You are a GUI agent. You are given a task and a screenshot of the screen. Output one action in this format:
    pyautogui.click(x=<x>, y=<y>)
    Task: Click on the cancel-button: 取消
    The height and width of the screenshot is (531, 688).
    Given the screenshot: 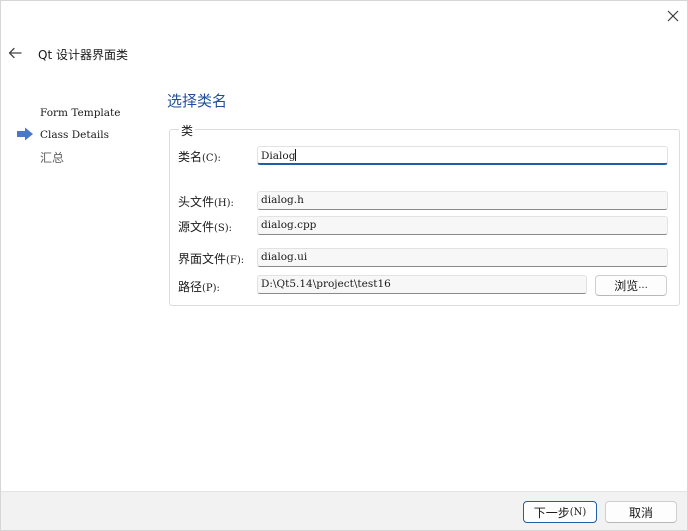 What is the action you would take?
    pyautogui.click(x=641, y=512)
    